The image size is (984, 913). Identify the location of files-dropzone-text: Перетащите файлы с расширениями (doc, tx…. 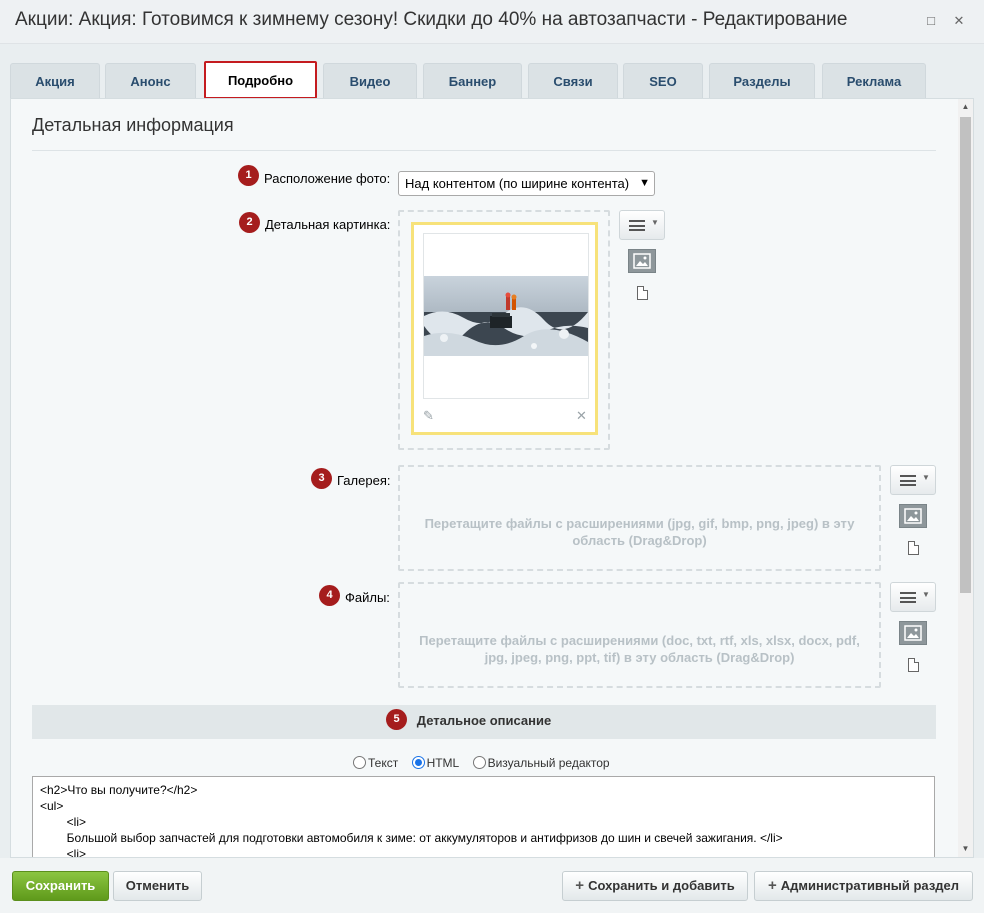
(639, 649).